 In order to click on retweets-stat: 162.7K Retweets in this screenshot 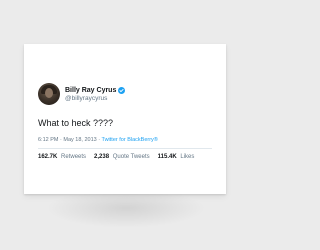, I will do `click(62, 157)`.